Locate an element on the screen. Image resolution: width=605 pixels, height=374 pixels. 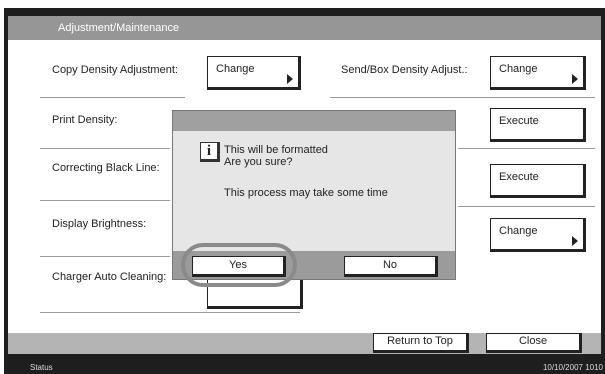
print-density-execute-button: Execute is located at coordinates (538, 125).